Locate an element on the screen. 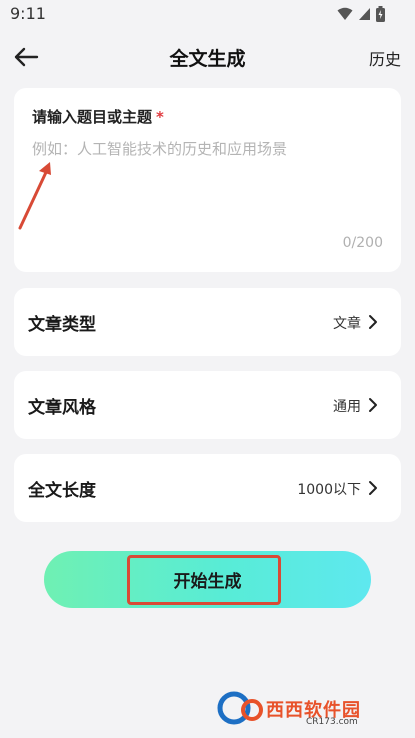  status-bar: 9:11 is located at coordinates (207, 15).